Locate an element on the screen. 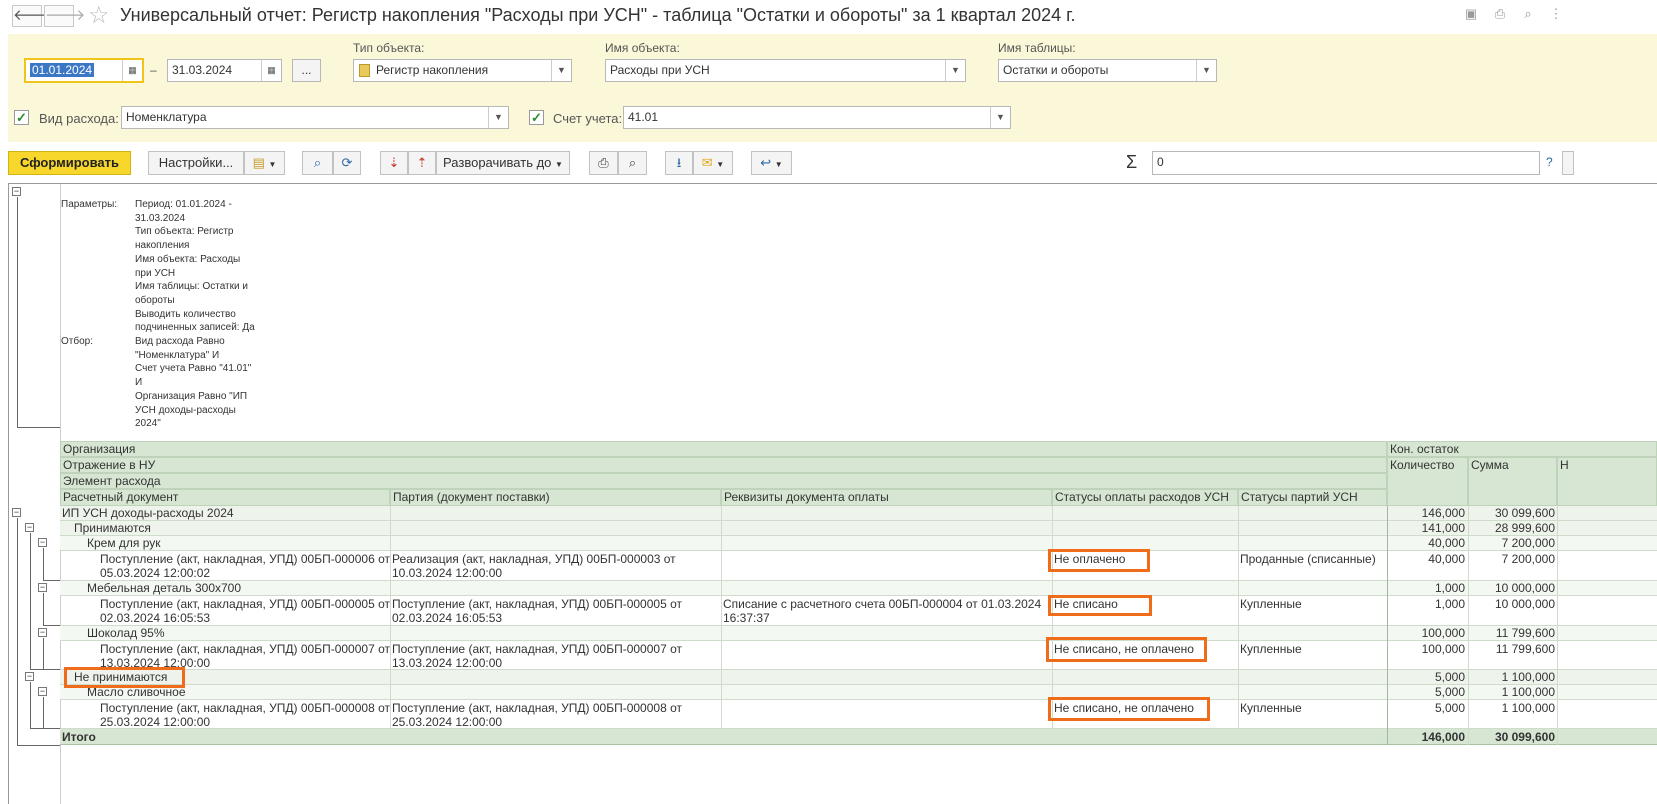  doc-sum: 7 200,000 is located at coordinates (1528, 559).